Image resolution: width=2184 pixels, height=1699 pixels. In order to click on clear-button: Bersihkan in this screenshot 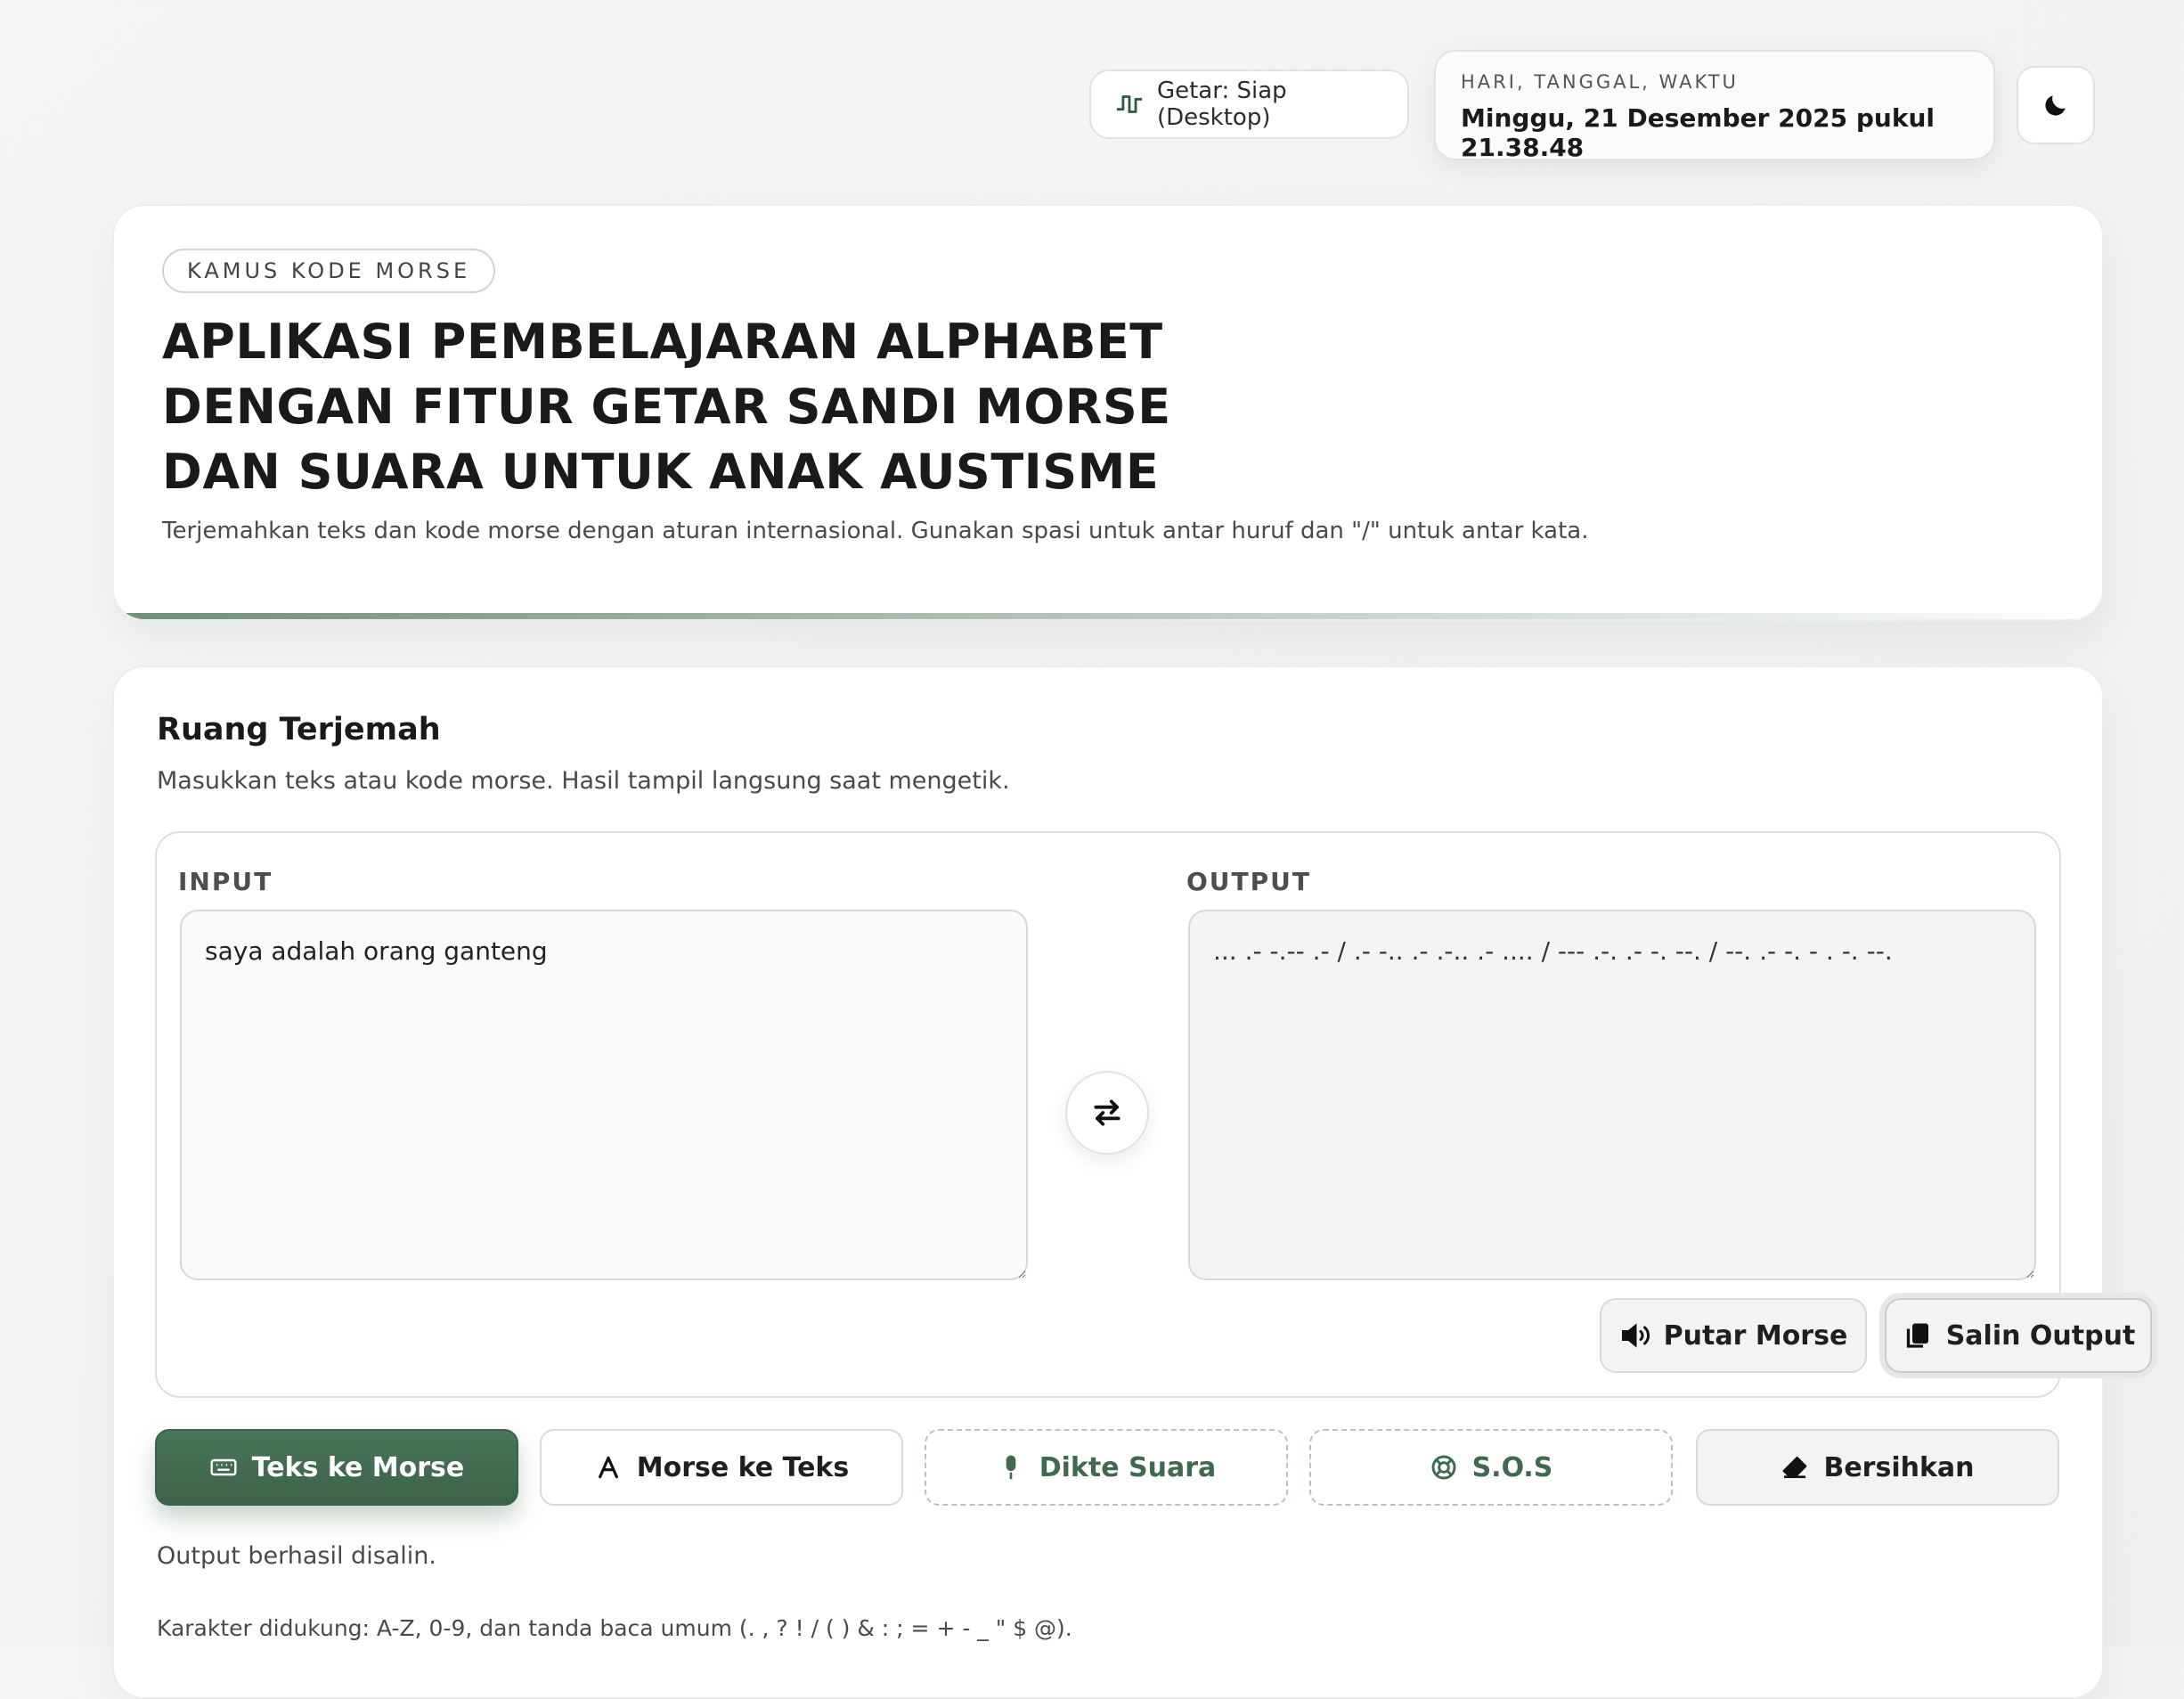, I will do `click(1877, 1468)`.